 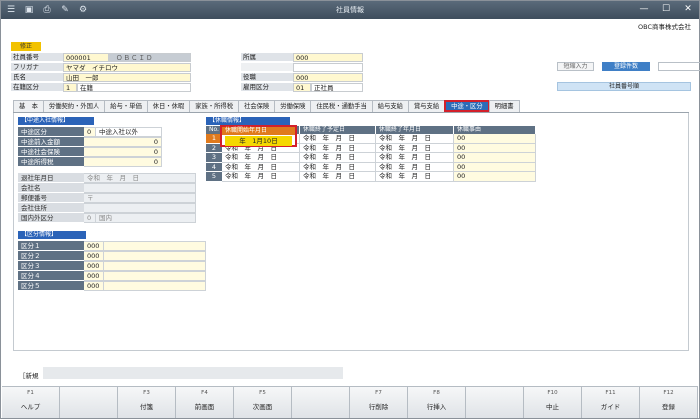 I want to click on fkey-button-3: F4 前画面, so click(x=205, y=402).